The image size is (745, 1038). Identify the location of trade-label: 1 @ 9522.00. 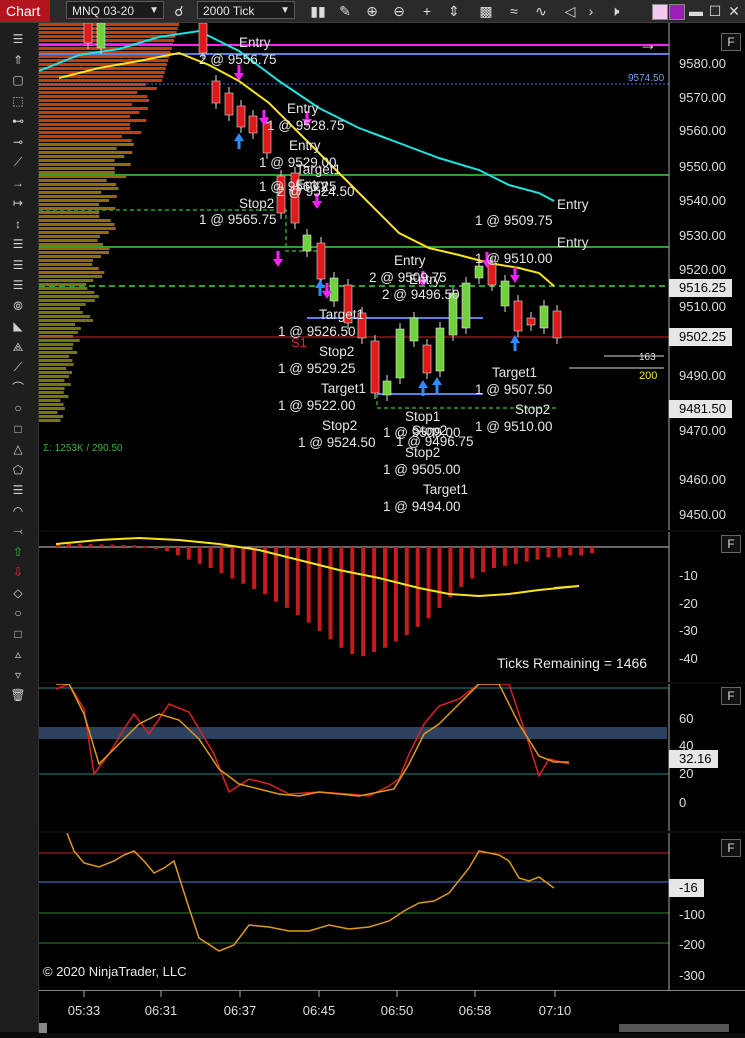
(317, 405).